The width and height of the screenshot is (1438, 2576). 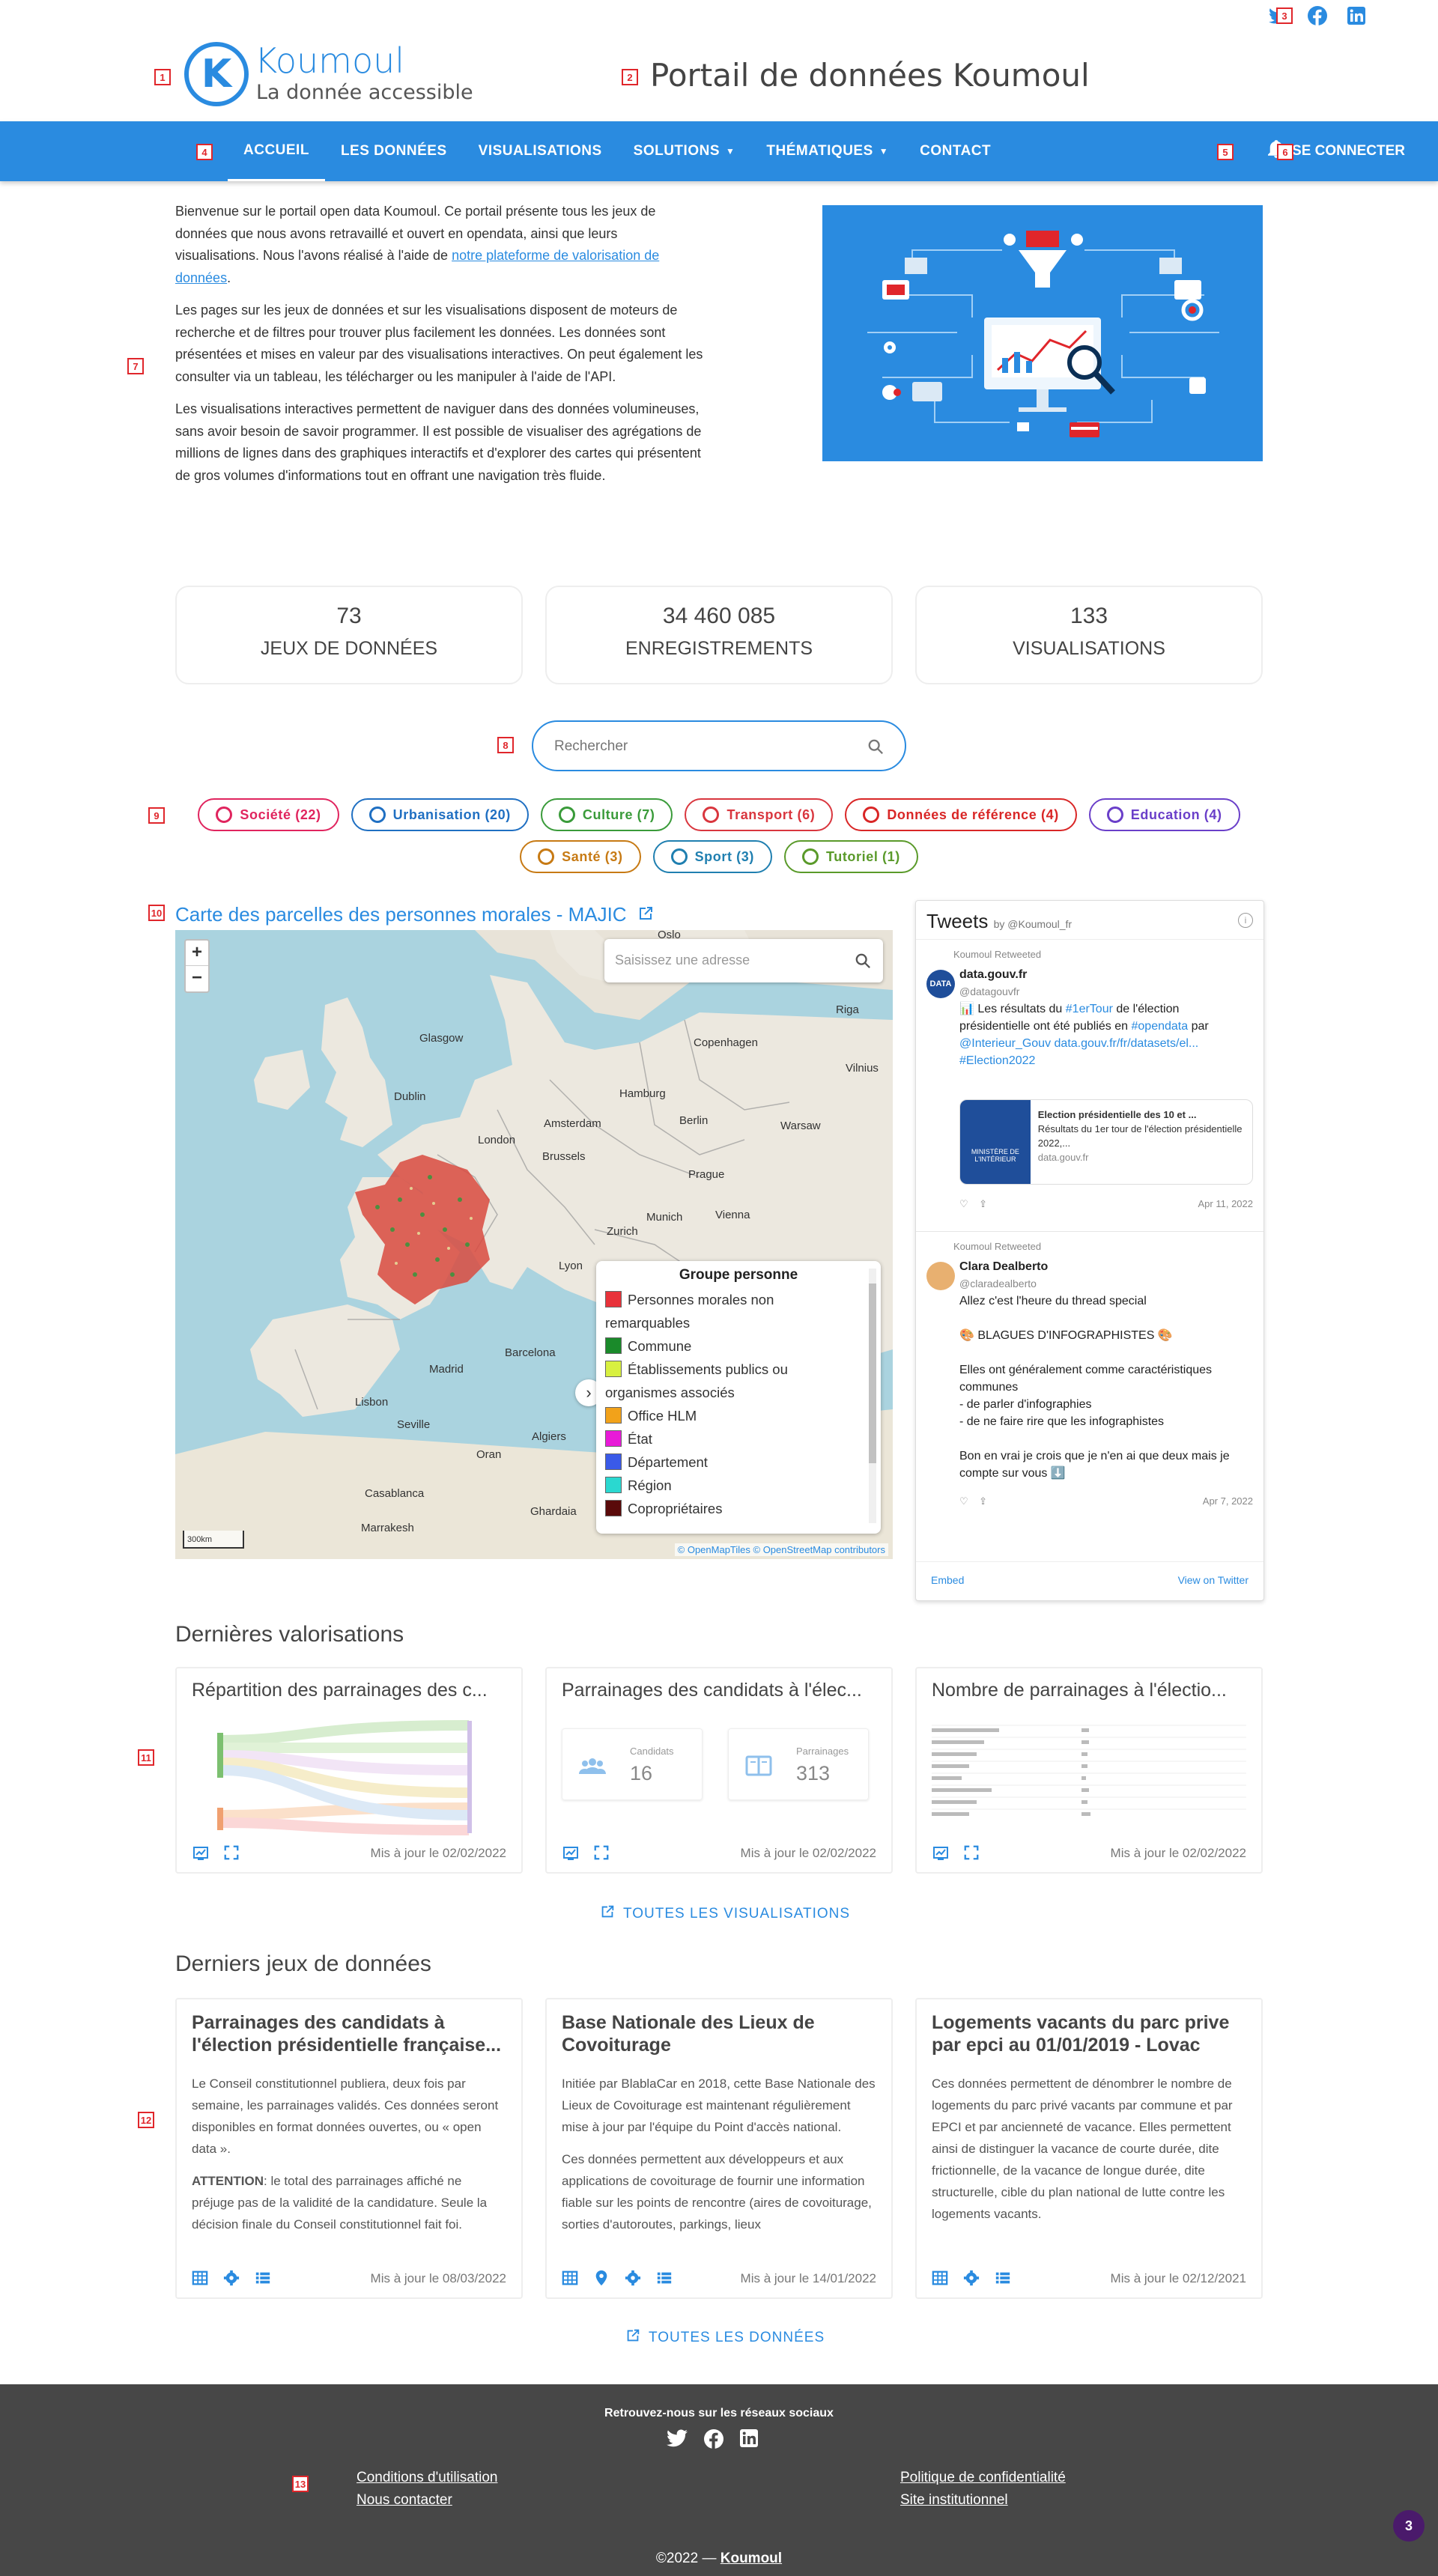 What do you see at coordinates (738, 1462) in the screenshot?
I see `legend-item: Département` at bounding box center [738, 1462].